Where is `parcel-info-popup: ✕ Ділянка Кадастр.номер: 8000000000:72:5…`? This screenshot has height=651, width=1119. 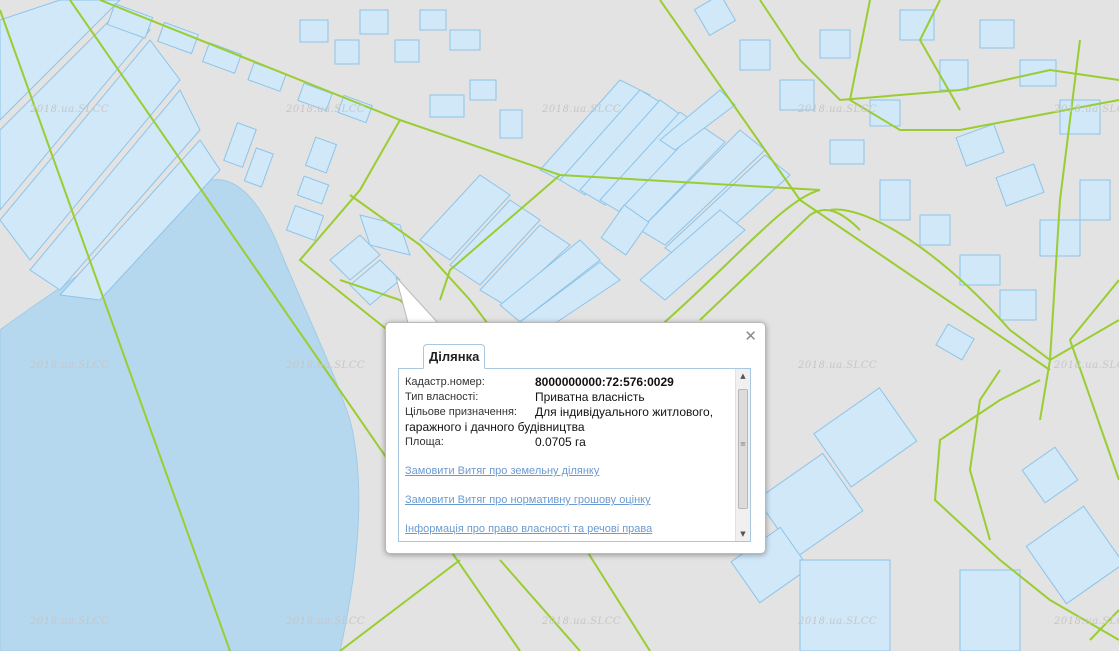
parcel-info-popup: ✕ Ділянка Кадастр.номер: 8000000000:72:5… is located at coordinates (575, 438).